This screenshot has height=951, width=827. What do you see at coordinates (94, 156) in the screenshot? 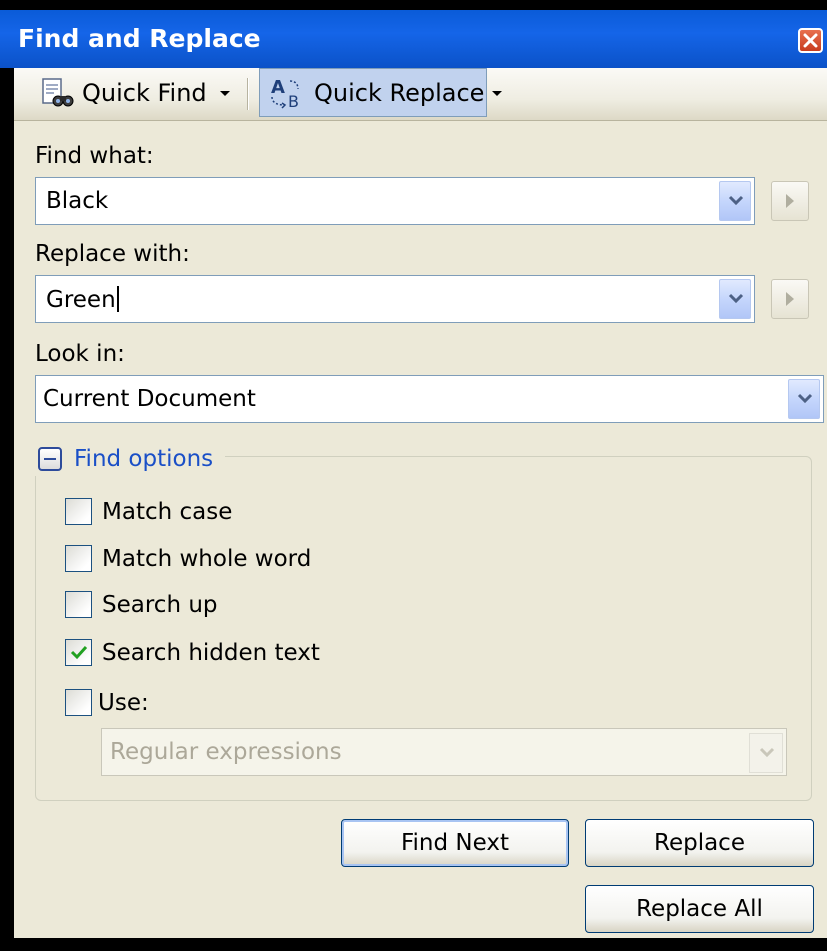
I see `find-what-label: Find what:` at bounding box center [94, 156].